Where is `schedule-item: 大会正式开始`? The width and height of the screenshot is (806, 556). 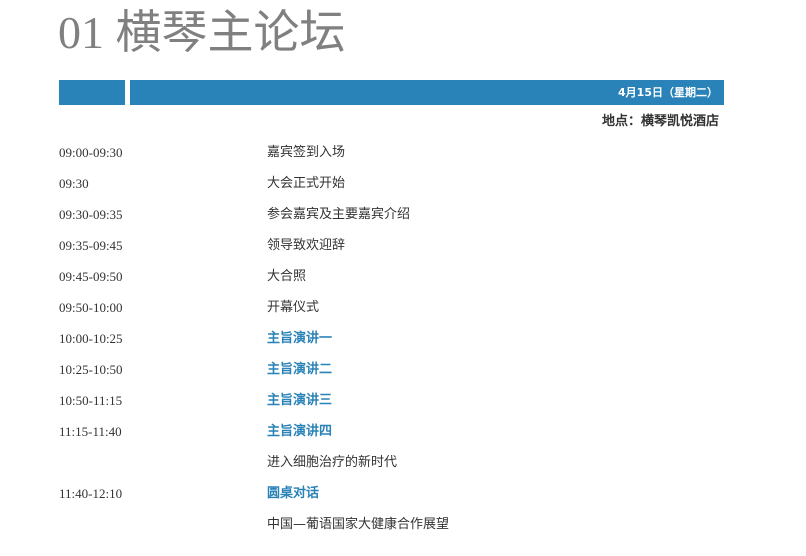 schedule-item: 大会正式开始 is located at coordinates (306, 183).